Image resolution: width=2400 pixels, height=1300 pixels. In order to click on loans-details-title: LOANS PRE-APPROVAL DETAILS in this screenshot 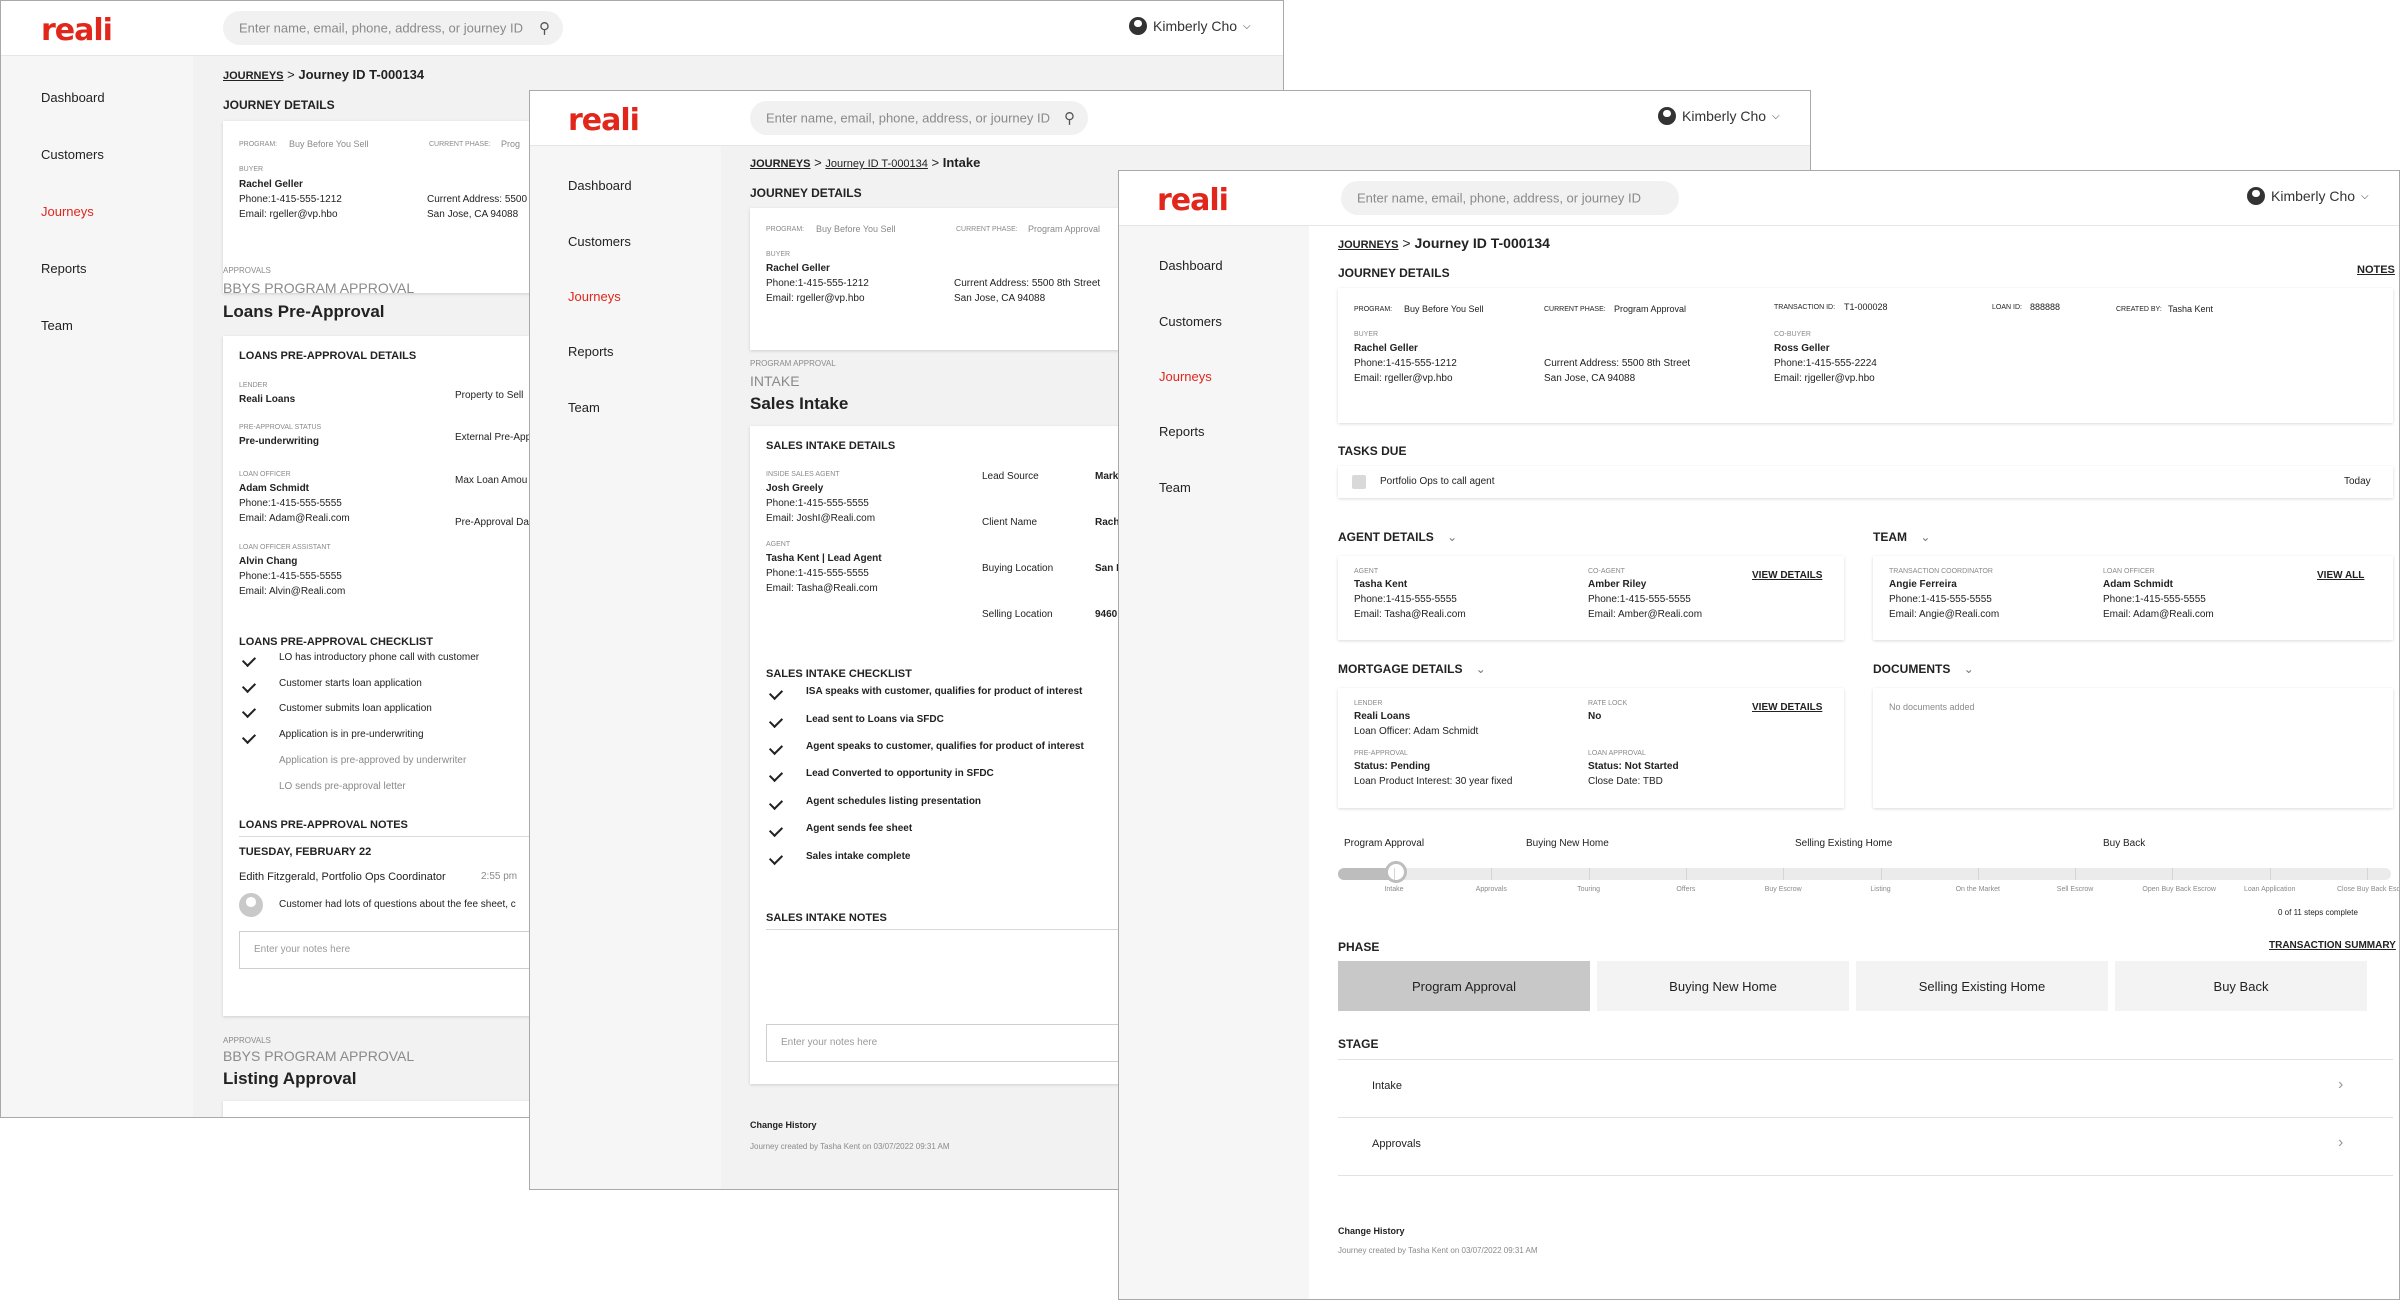, I will do `click(328, 356)`.